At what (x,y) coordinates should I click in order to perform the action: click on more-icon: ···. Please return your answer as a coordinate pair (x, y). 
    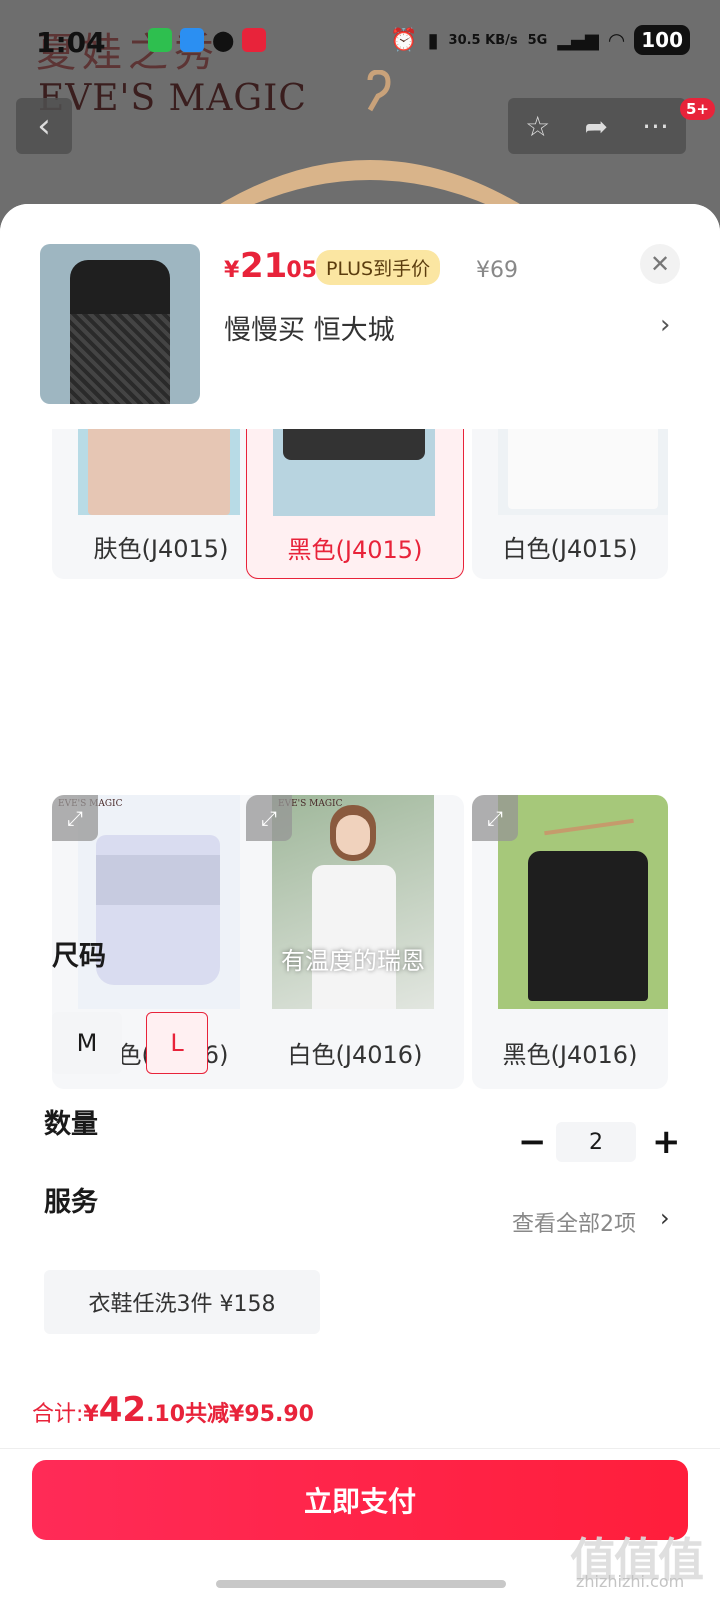
    Looking at the image, I should click on (655, 126).